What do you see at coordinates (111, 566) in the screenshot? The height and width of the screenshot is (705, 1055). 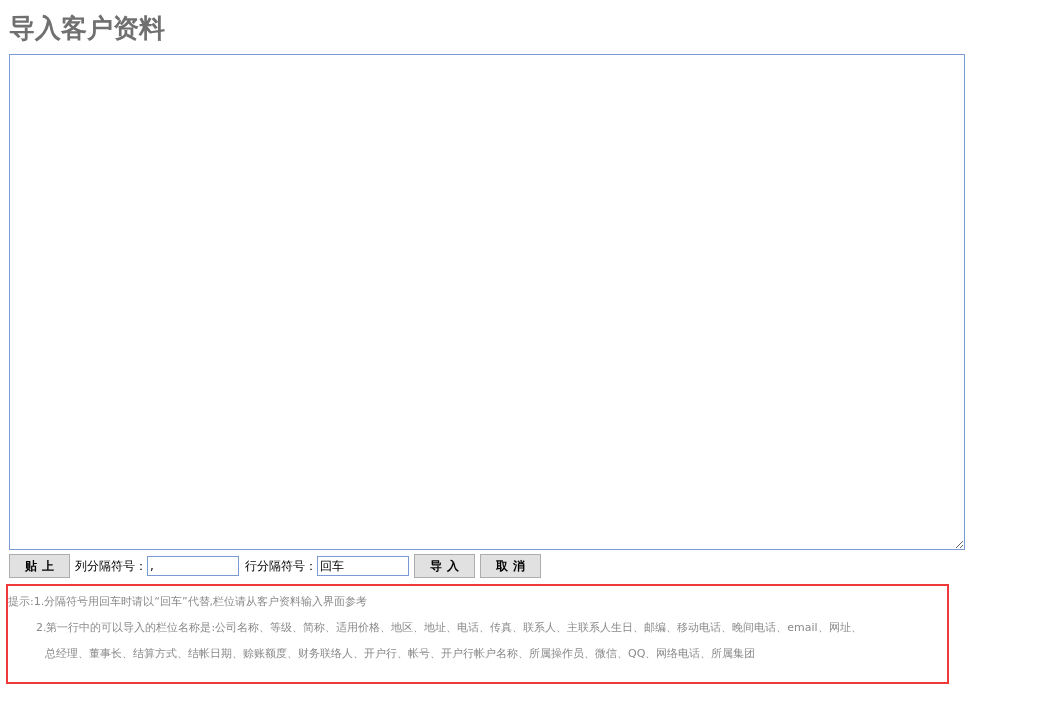 I see `column-separator-label: 列分隔符号：` at bounding box center [111, 566].